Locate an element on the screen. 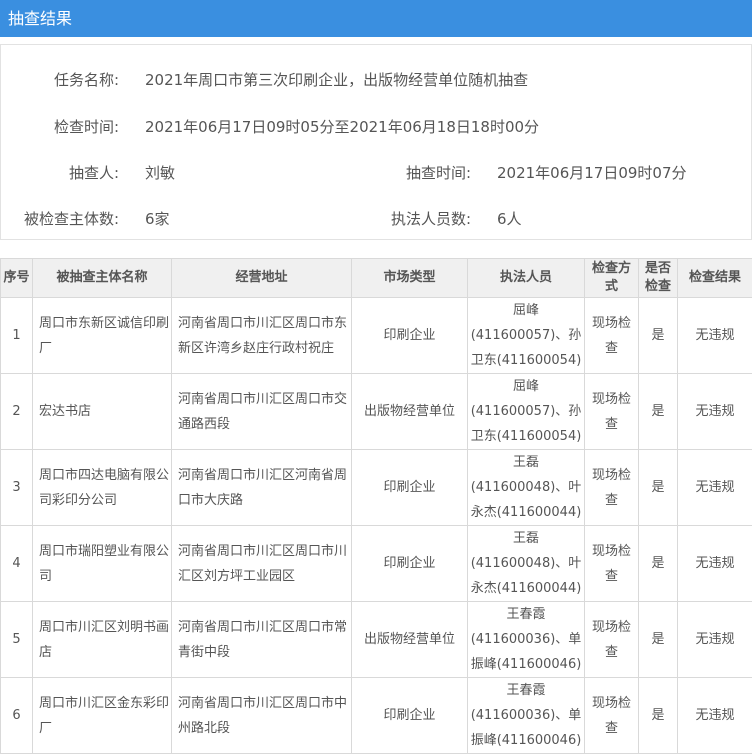  section-title: 抽查结果 is located at coordinates (40, 18).